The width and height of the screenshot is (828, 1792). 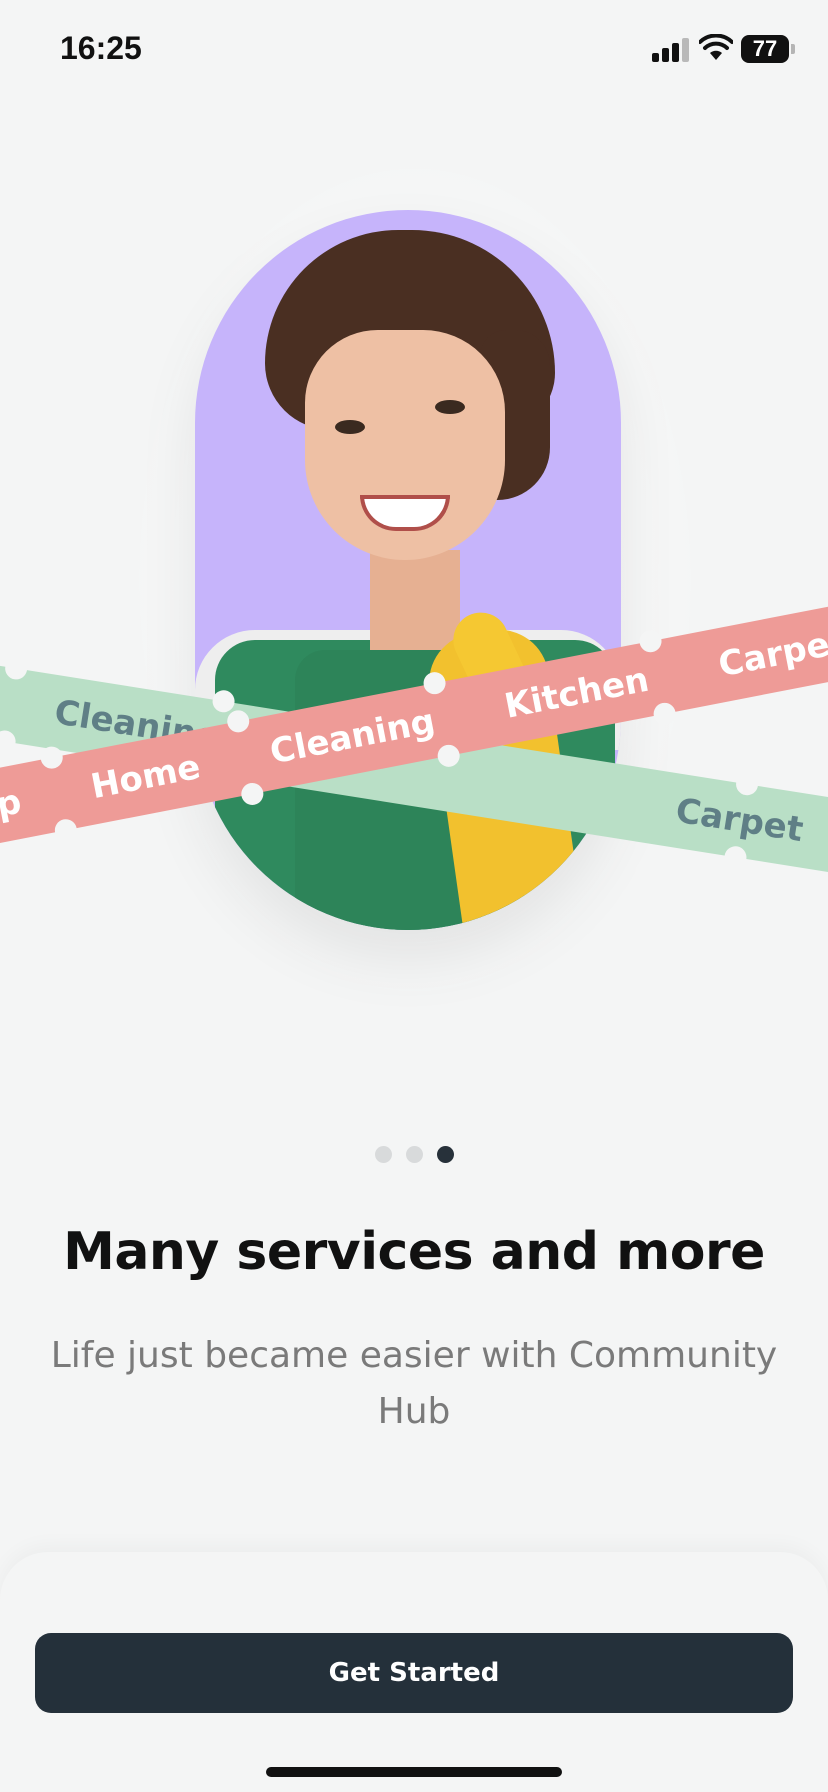 I want to click on get-started-button: Get Started, so click(x=414, y=1673).